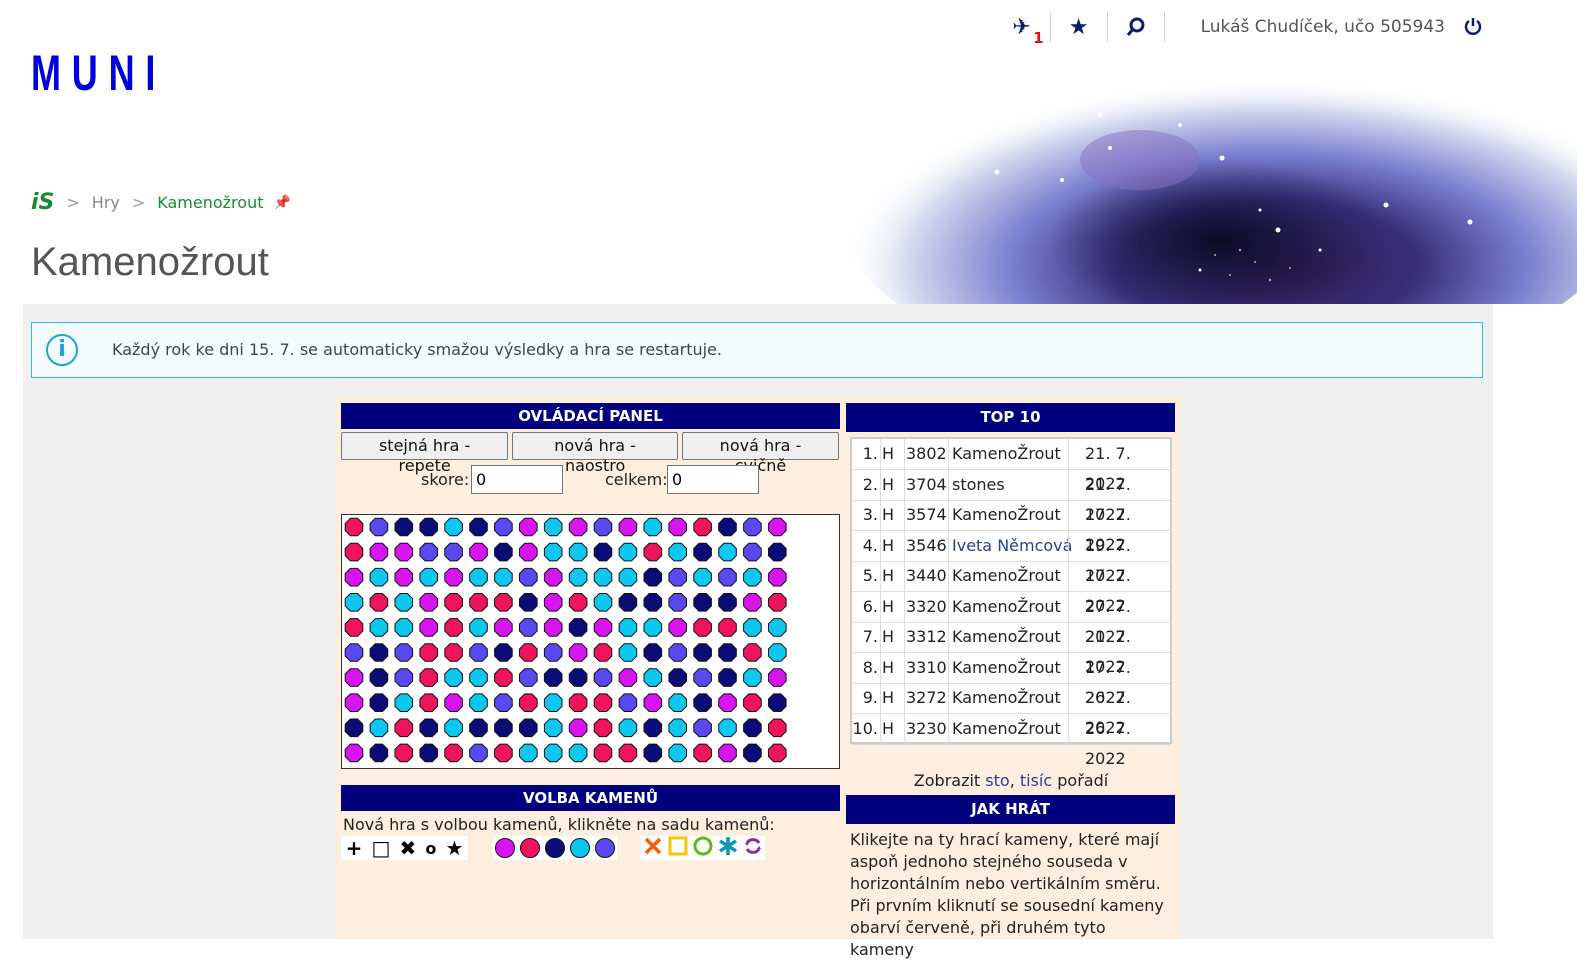 The image size is (1577, 961). I want to click on breadcrumb-item-hry: Hry, so click(106, 202).